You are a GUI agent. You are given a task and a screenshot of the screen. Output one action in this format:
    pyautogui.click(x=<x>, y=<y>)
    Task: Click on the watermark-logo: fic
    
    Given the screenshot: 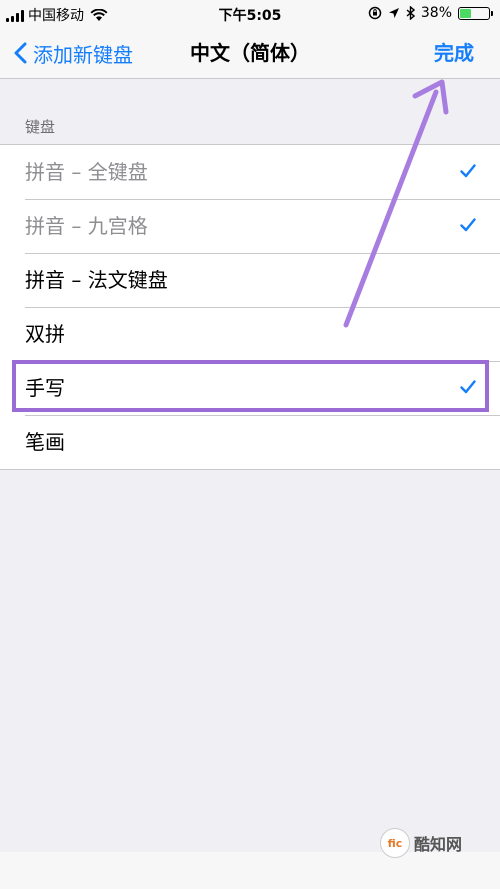 What is the action you would take?
    pyautogui.click(x=395, y=843)
    